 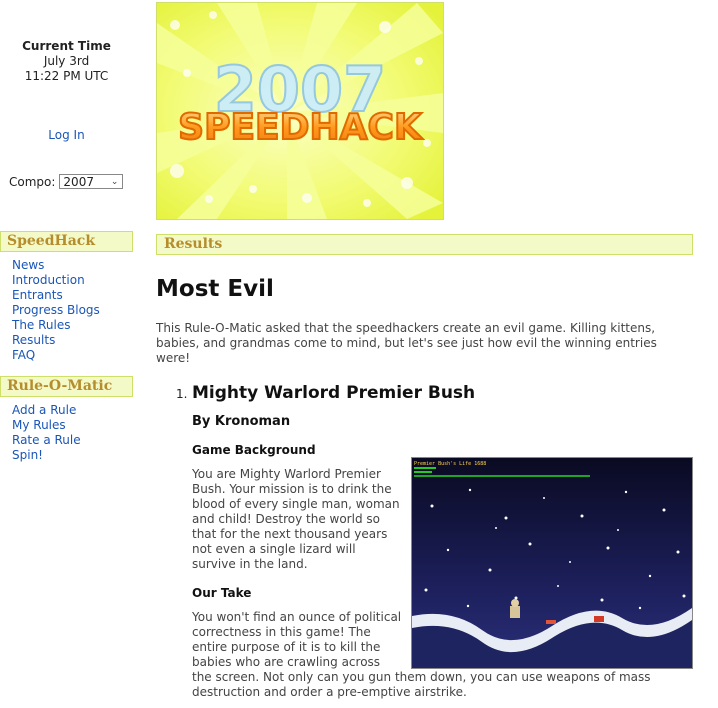 I want to click on login: Log In, so click(x=66, y=135).